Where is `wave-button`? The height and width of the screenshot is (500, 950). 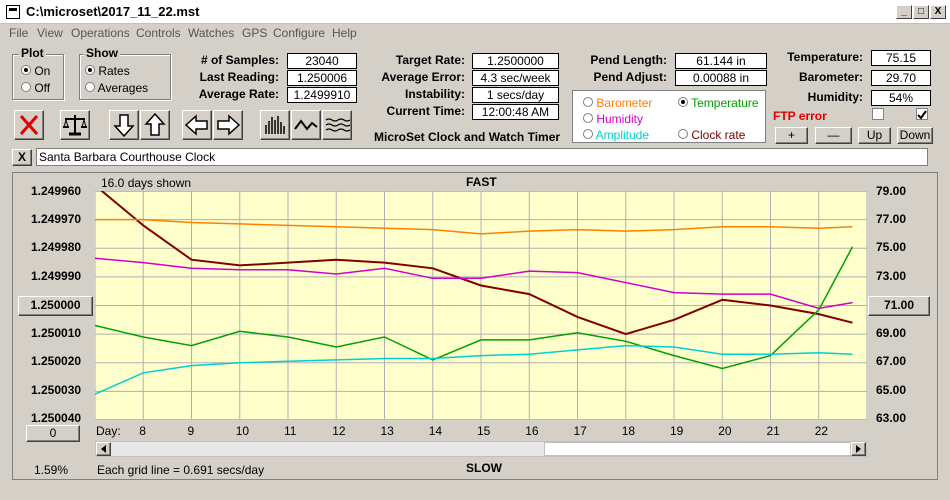 wave-button is located at coordinates (306, 125).